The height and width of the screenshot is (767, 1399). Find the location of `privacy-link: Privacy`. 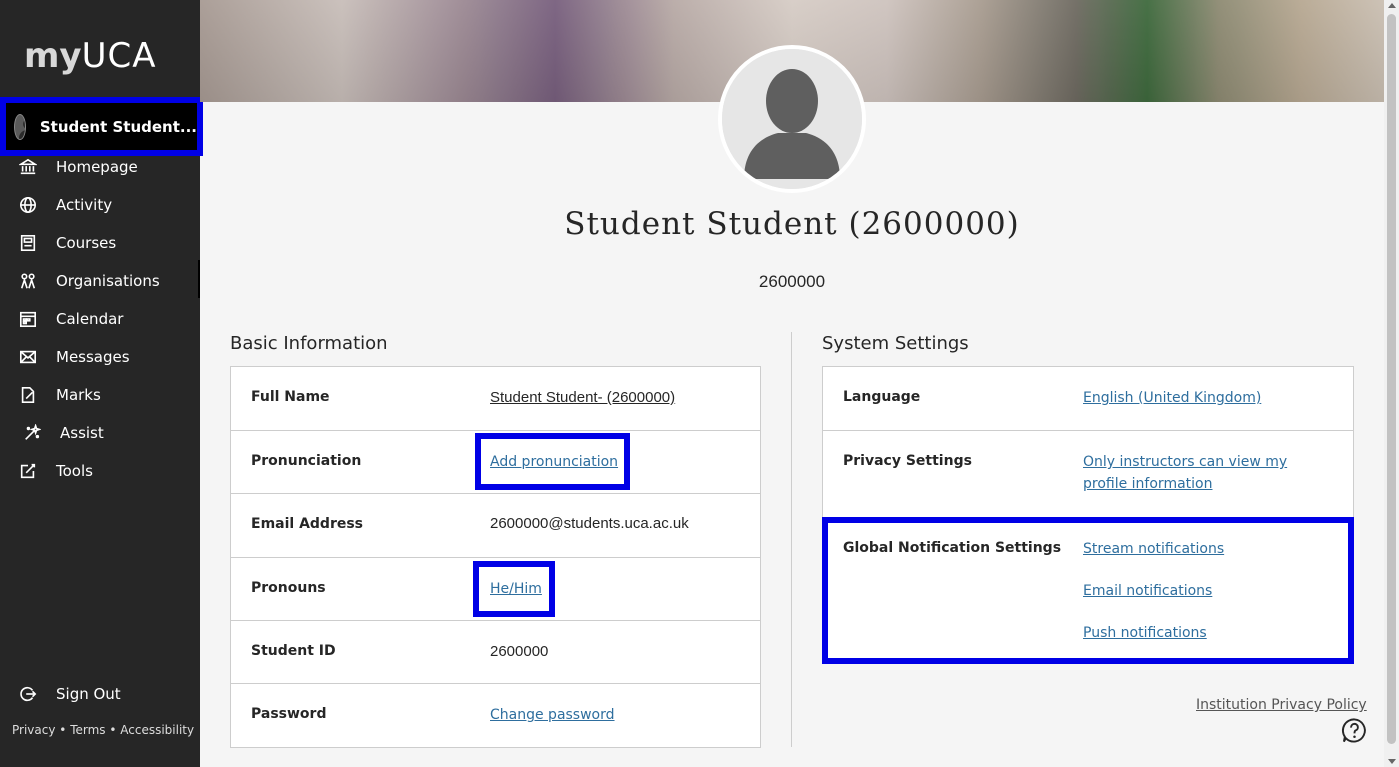

privacy-link: Privacy is located at coordinates (33, 730).